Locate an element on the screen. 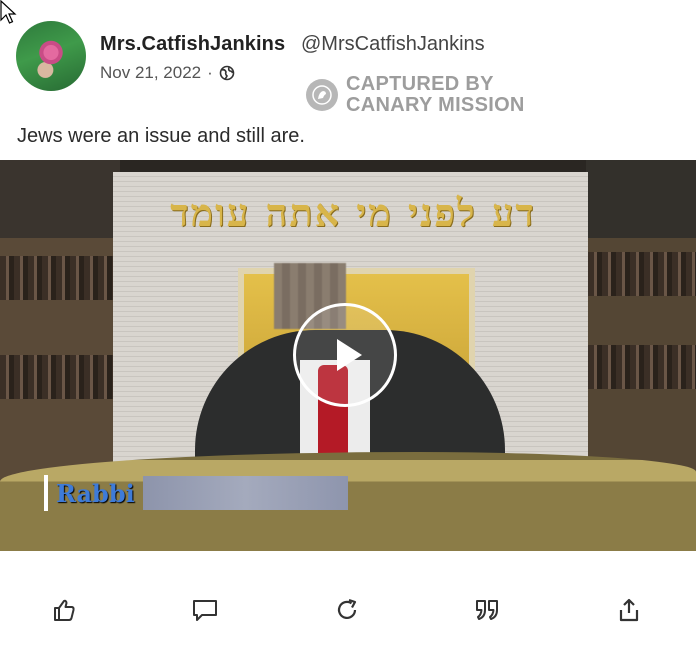 Image resolution: width=698 pixels, height=646 pixels. share-icon is located at coordinates (629, 610).